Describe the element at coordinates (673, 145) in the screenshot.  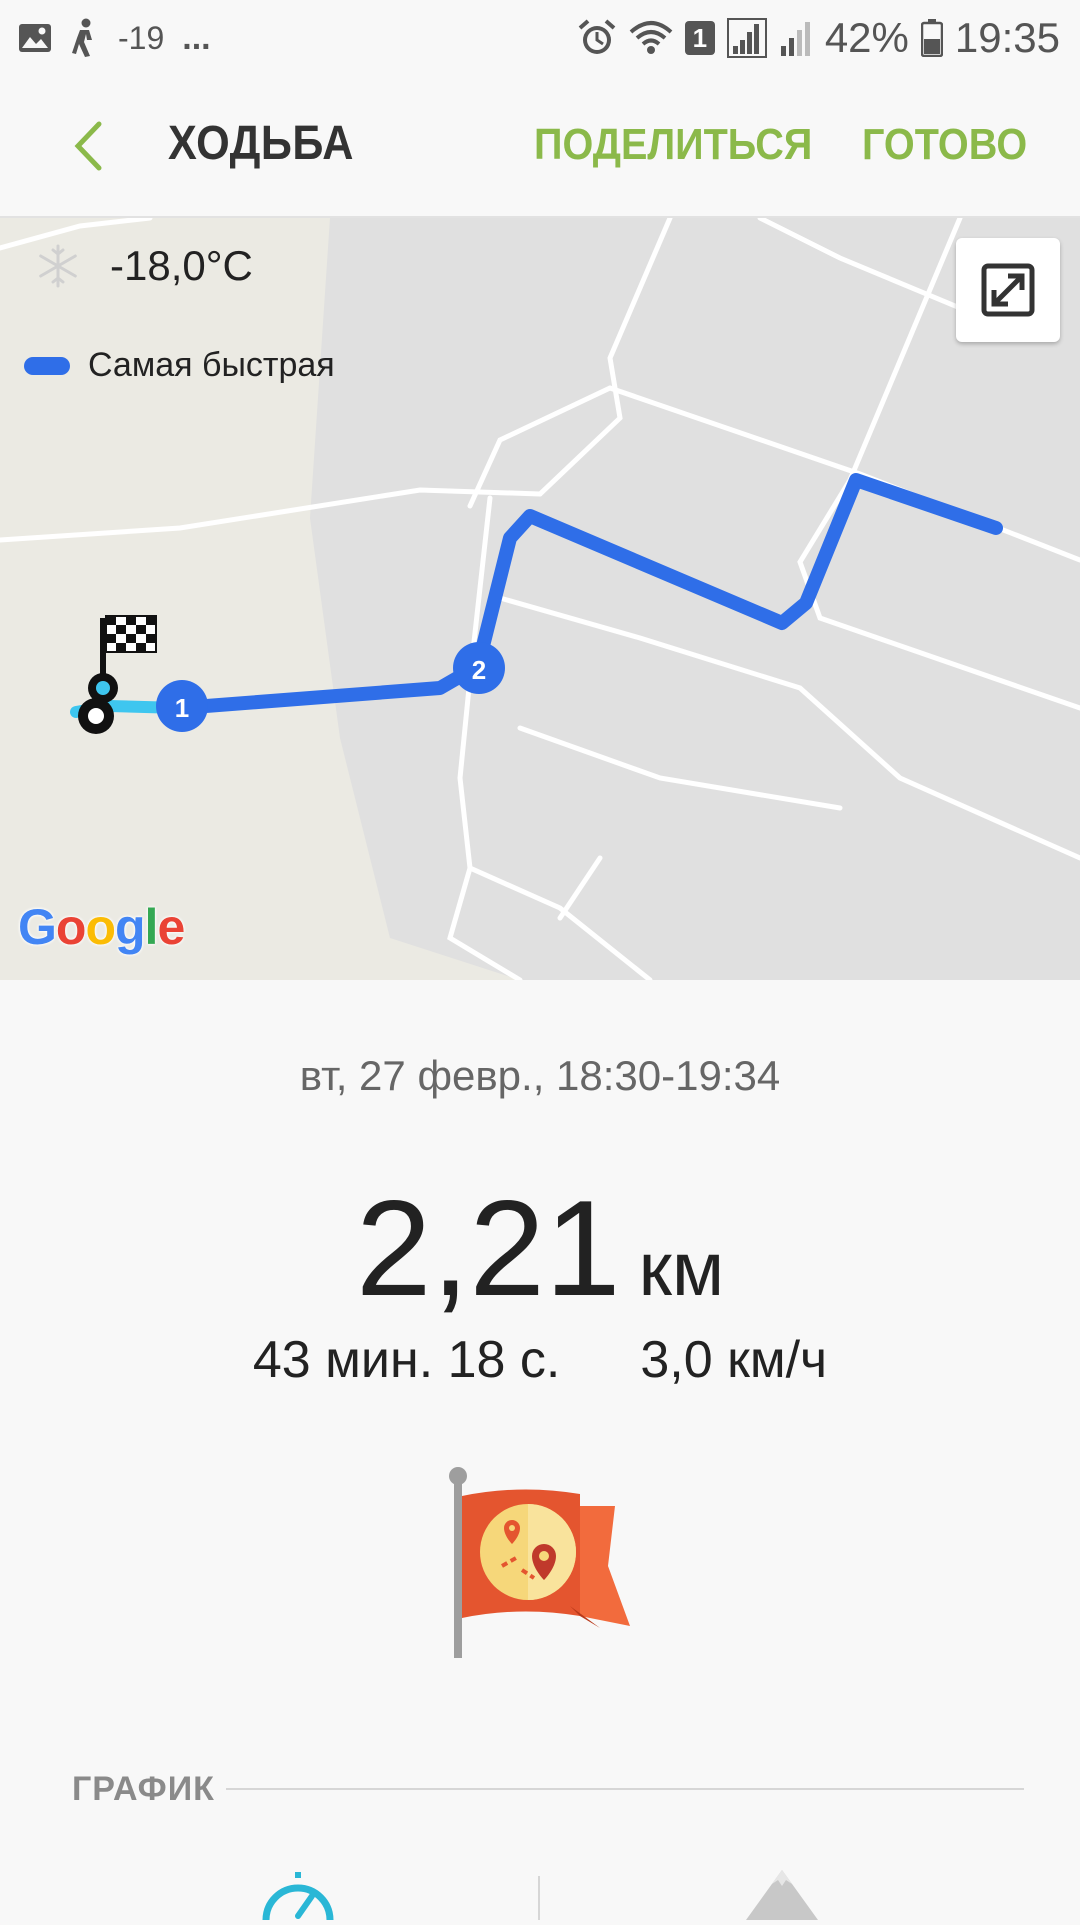
I see `share-button: ПОДЕЛИТЬСЯ` at that location.